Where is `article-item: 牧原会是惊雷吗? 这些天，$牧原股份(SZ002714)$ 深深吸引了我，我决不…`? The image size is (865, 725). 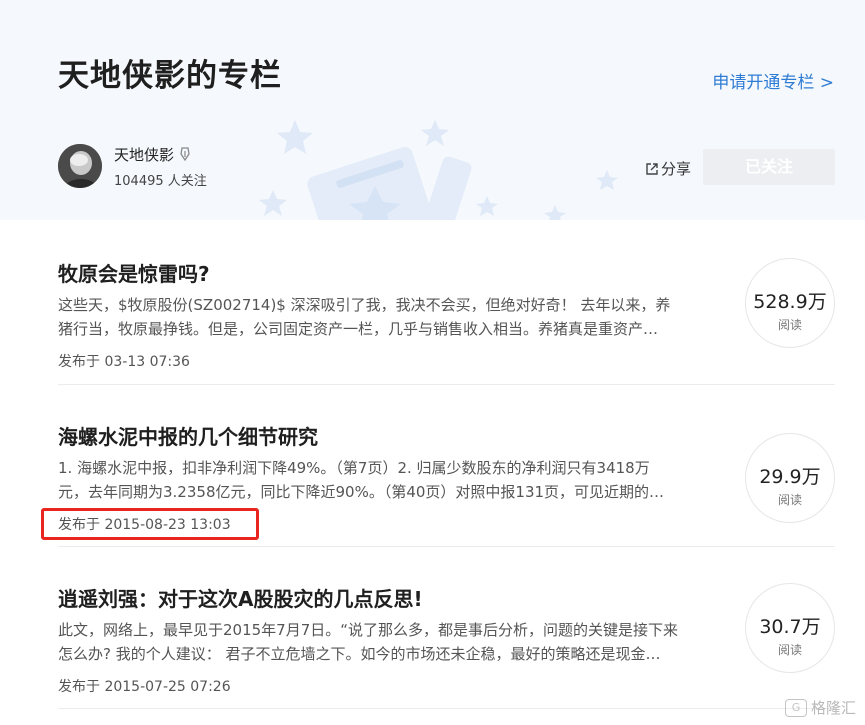 article-item: 牧原会是惊雷吗? 这些天，$牧原股份(SZ002714)$ 深深吸引了我，我决不… is located at coordinates (446, 318).